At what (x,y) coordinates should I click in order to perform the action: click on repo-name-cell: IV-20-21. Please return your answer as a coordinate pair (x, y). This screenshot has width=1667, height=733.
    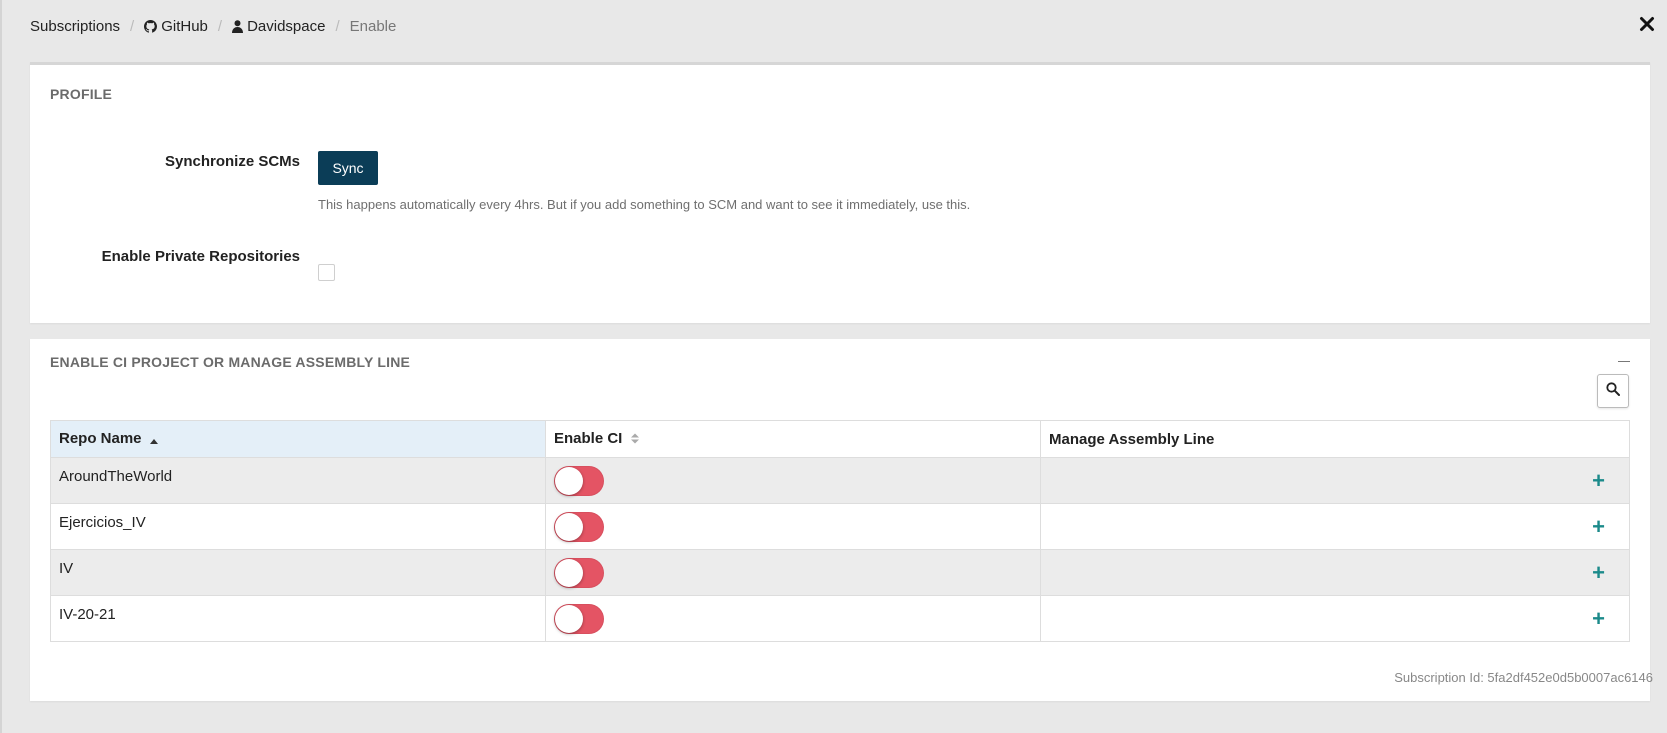
    Looking at the image, I should click on (298, 618).